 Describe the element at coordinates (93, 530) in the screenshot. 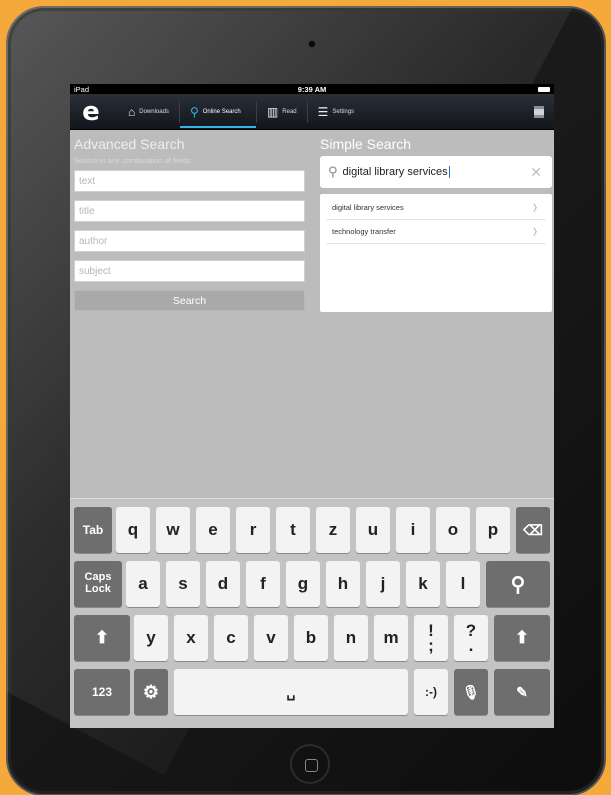

I see `key-tab: Tab` at that location.